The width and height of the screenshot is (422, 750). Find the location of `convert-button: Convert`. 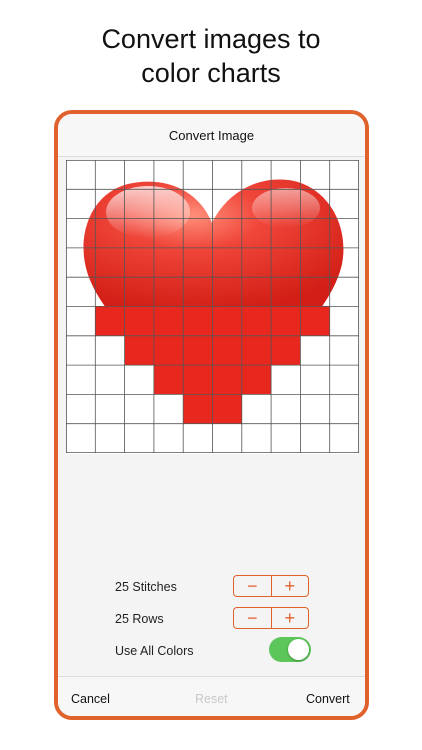

convert-button: Convert is located at coordinates (328, 699).